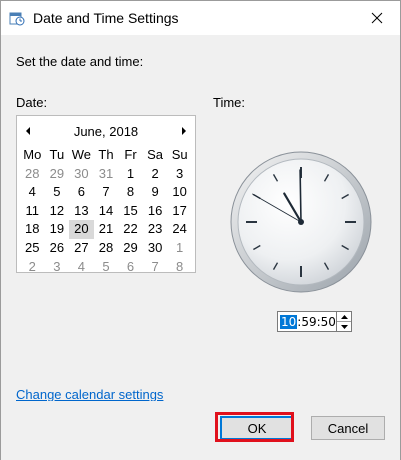  I want to click on calendar-day: 25, so click(32, 248).